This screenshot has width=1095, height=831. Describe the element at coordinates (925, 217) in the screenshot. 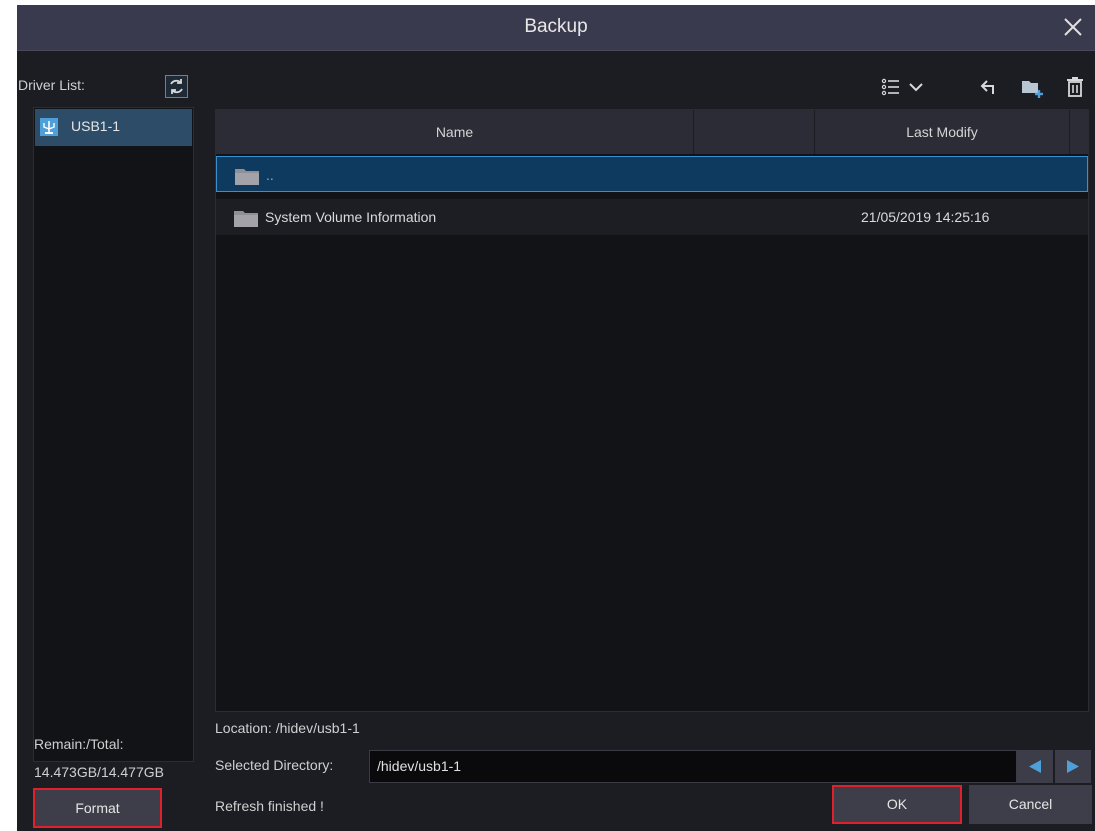

I see `row-last-modify: 21/05/2019 14:25:16` at that location.